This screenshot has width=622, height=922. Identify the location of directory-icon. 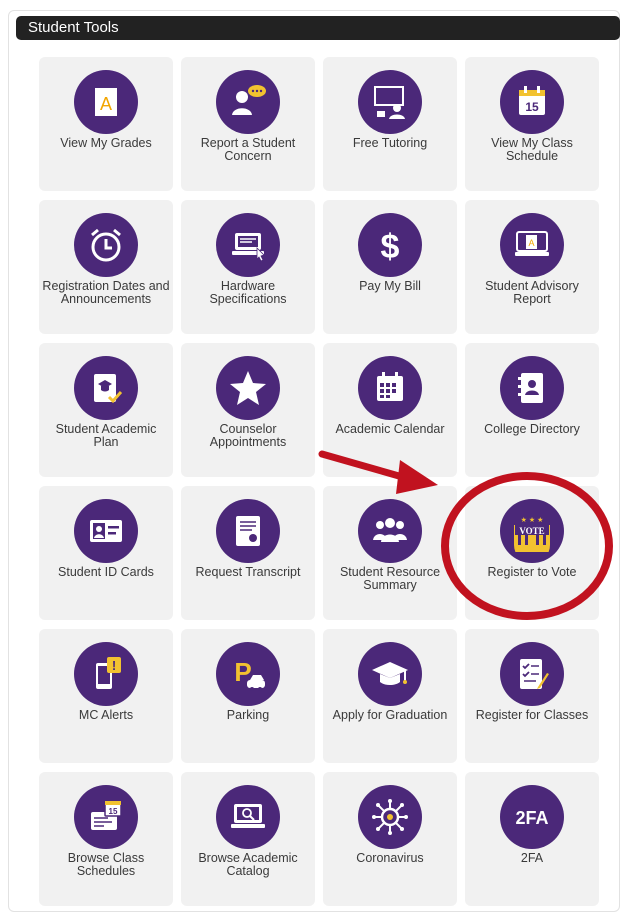
(532, 388).